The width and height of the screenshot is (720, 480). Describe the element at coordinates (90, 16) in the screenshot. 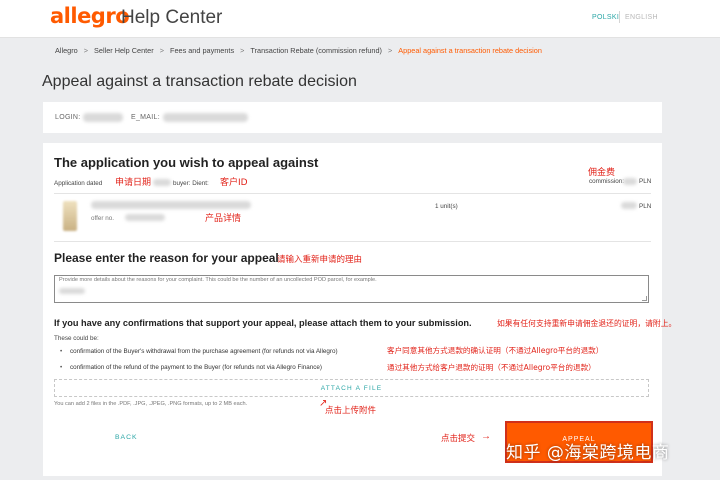

I see `allegro-logo: allegro` at that location.